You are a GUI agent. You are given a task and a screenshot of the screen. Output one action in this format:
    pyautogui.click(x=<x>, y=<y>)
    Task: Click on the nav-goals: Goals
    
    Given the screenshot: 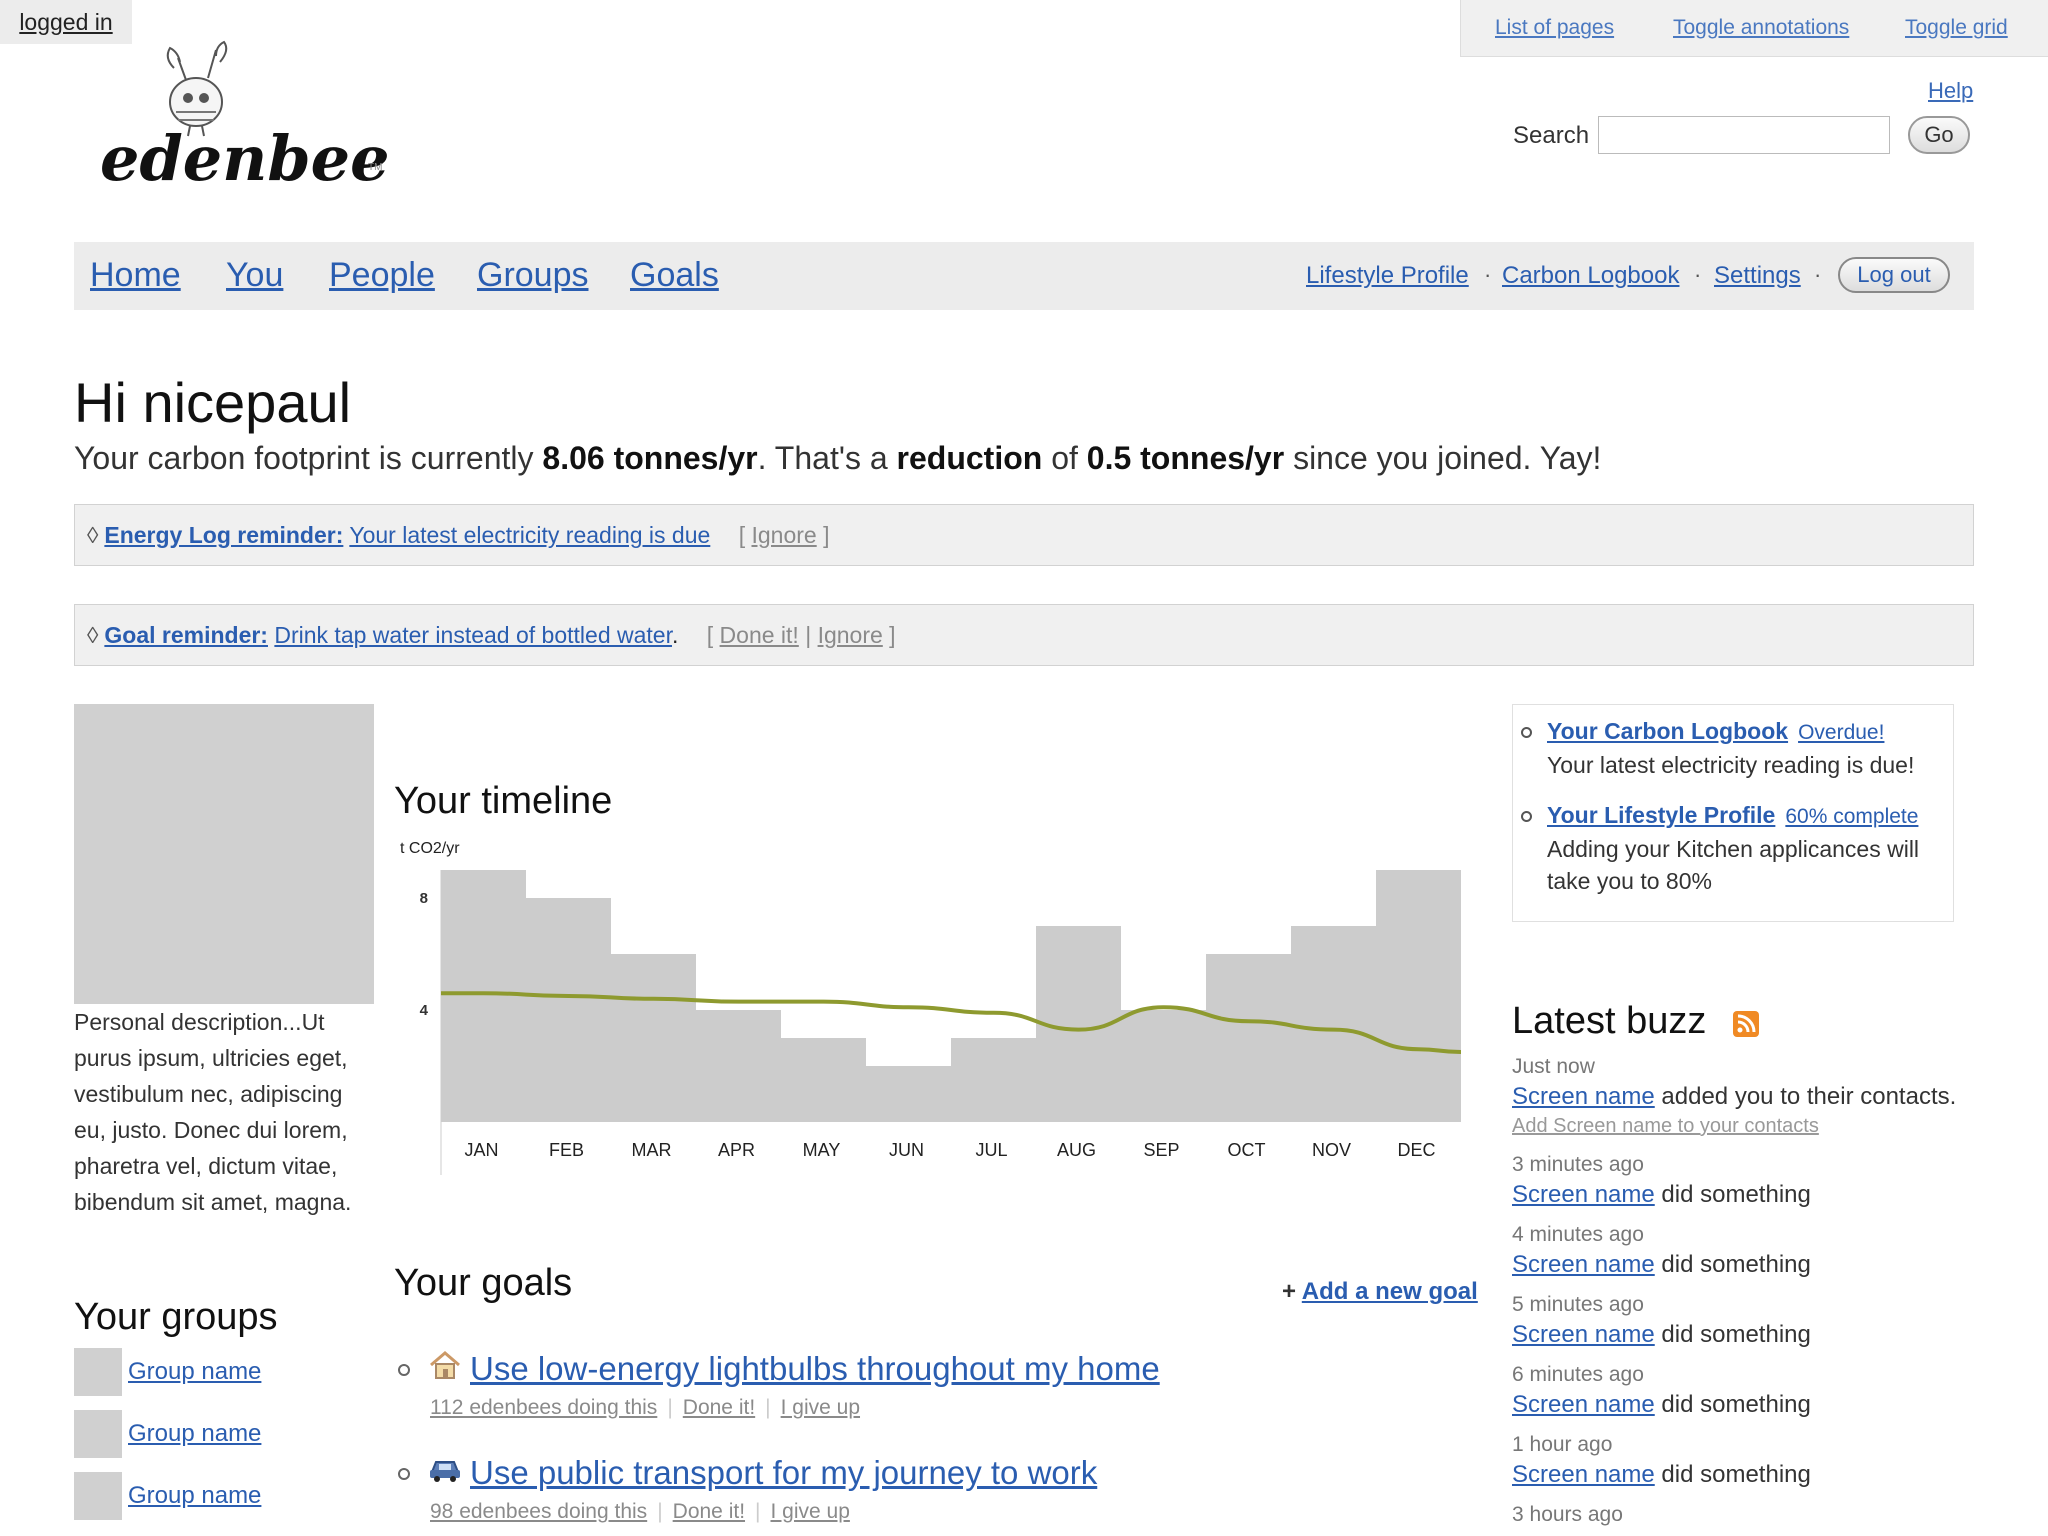 What is the action you would take?
    pyautogui.click(x=674, y=275)
    